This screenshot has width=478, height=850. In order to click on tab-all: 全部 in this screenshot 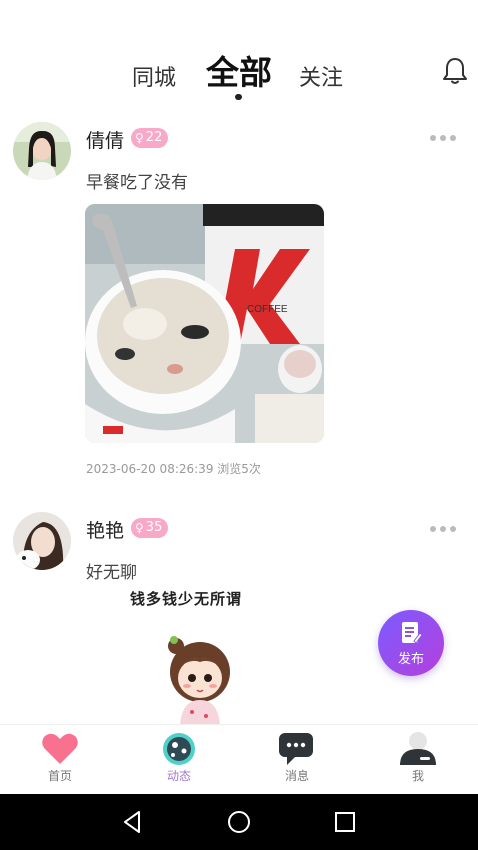, I will do `click(239, 70)`.